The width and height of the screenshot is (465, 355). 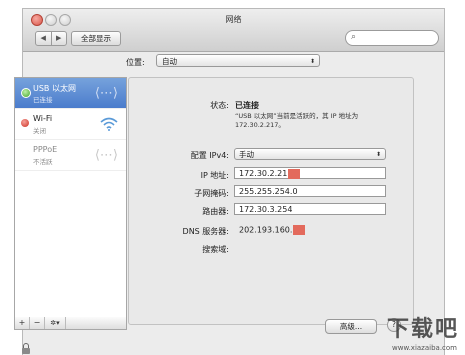 What do you see at coordinates (214, 175) in the screenshot?
I see `ip-address-label: IP 地址:` at bounding box center [214, 175].